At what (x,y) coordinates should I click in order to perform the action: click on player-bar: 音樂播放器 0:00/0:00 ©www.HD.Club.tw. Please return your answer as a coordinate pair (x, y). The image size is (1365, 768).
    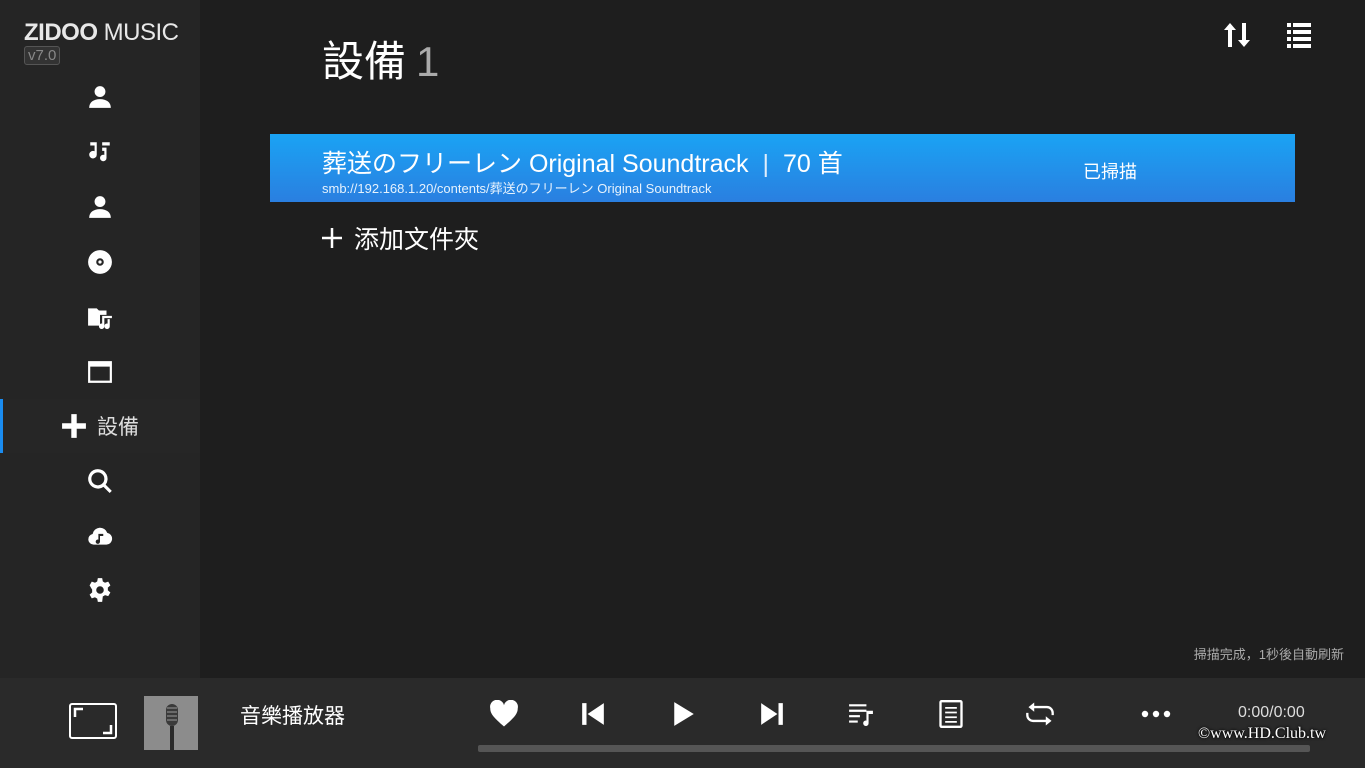
    Looking at the image, I should click on (682, 723).